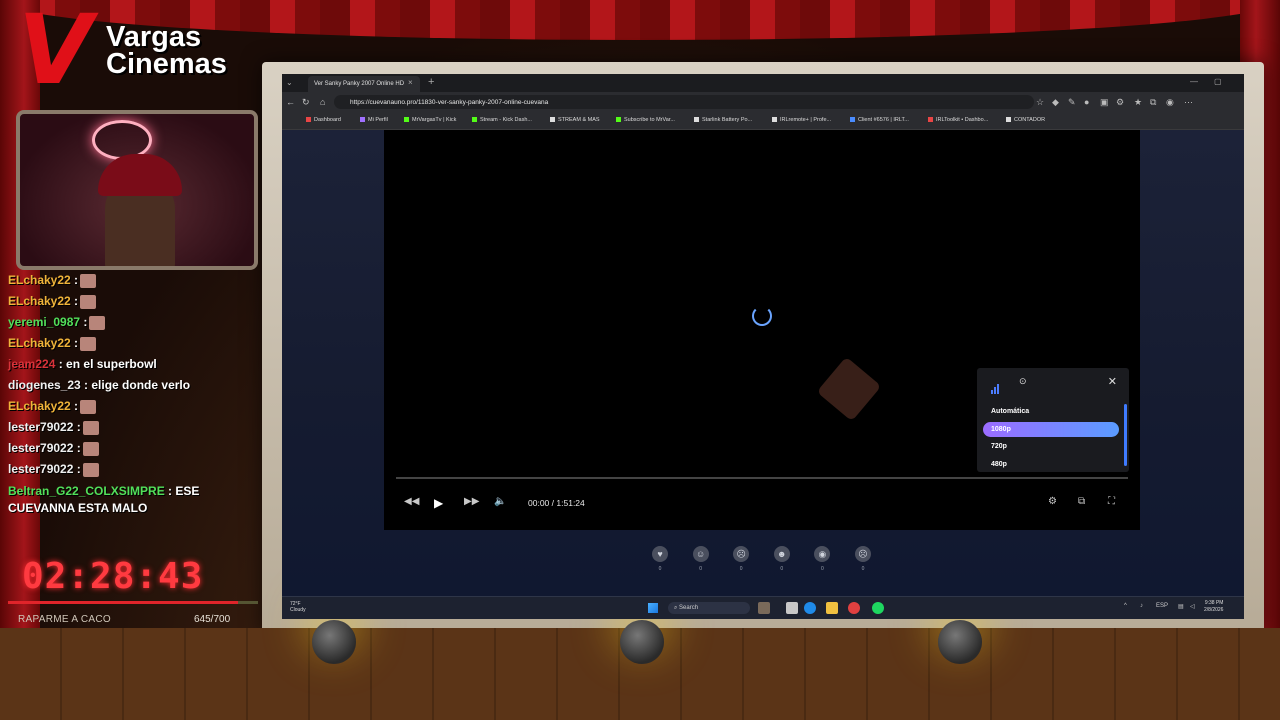  Describe the element at coordinates (1051, 446) in the screenshot. I see `quality-option: 720p` at that location.